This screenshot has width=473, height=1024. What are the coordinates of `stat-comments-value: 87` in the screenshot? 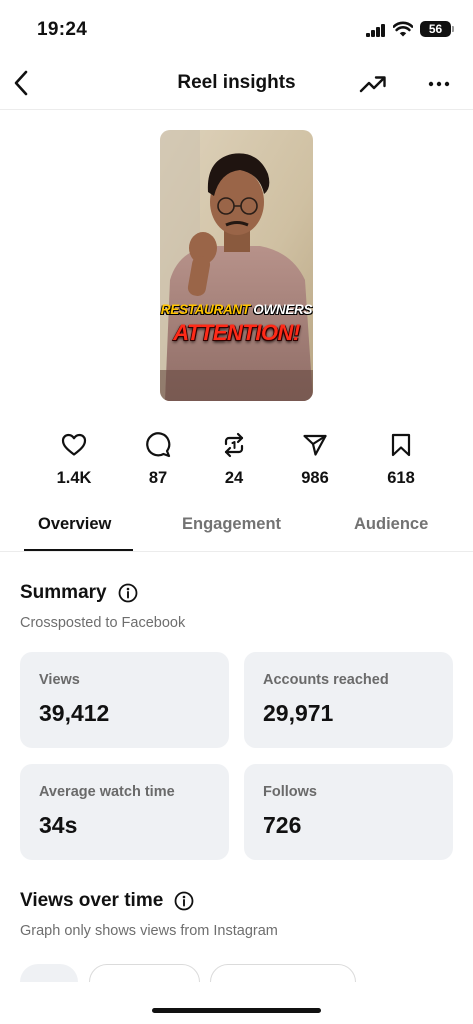 It's located at (158, 478).